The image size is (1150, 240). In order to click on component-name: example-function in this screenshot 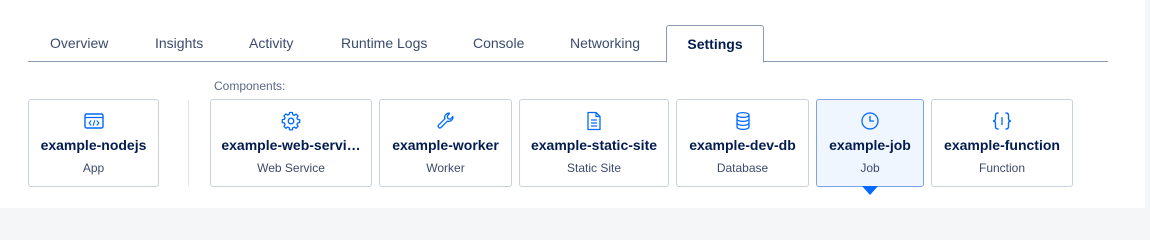, I will do `click(1002, 145)`.